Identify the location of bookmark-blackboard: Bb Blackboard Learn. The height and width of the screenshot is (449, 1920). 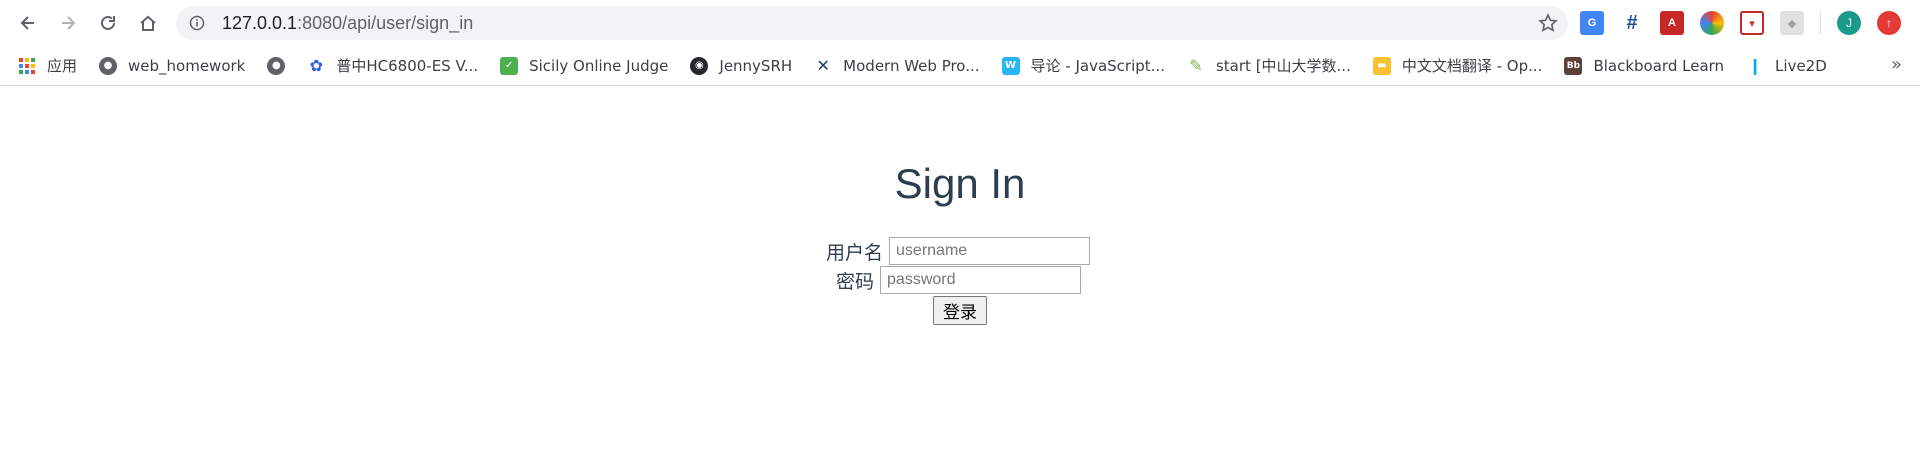
(1644, 65).